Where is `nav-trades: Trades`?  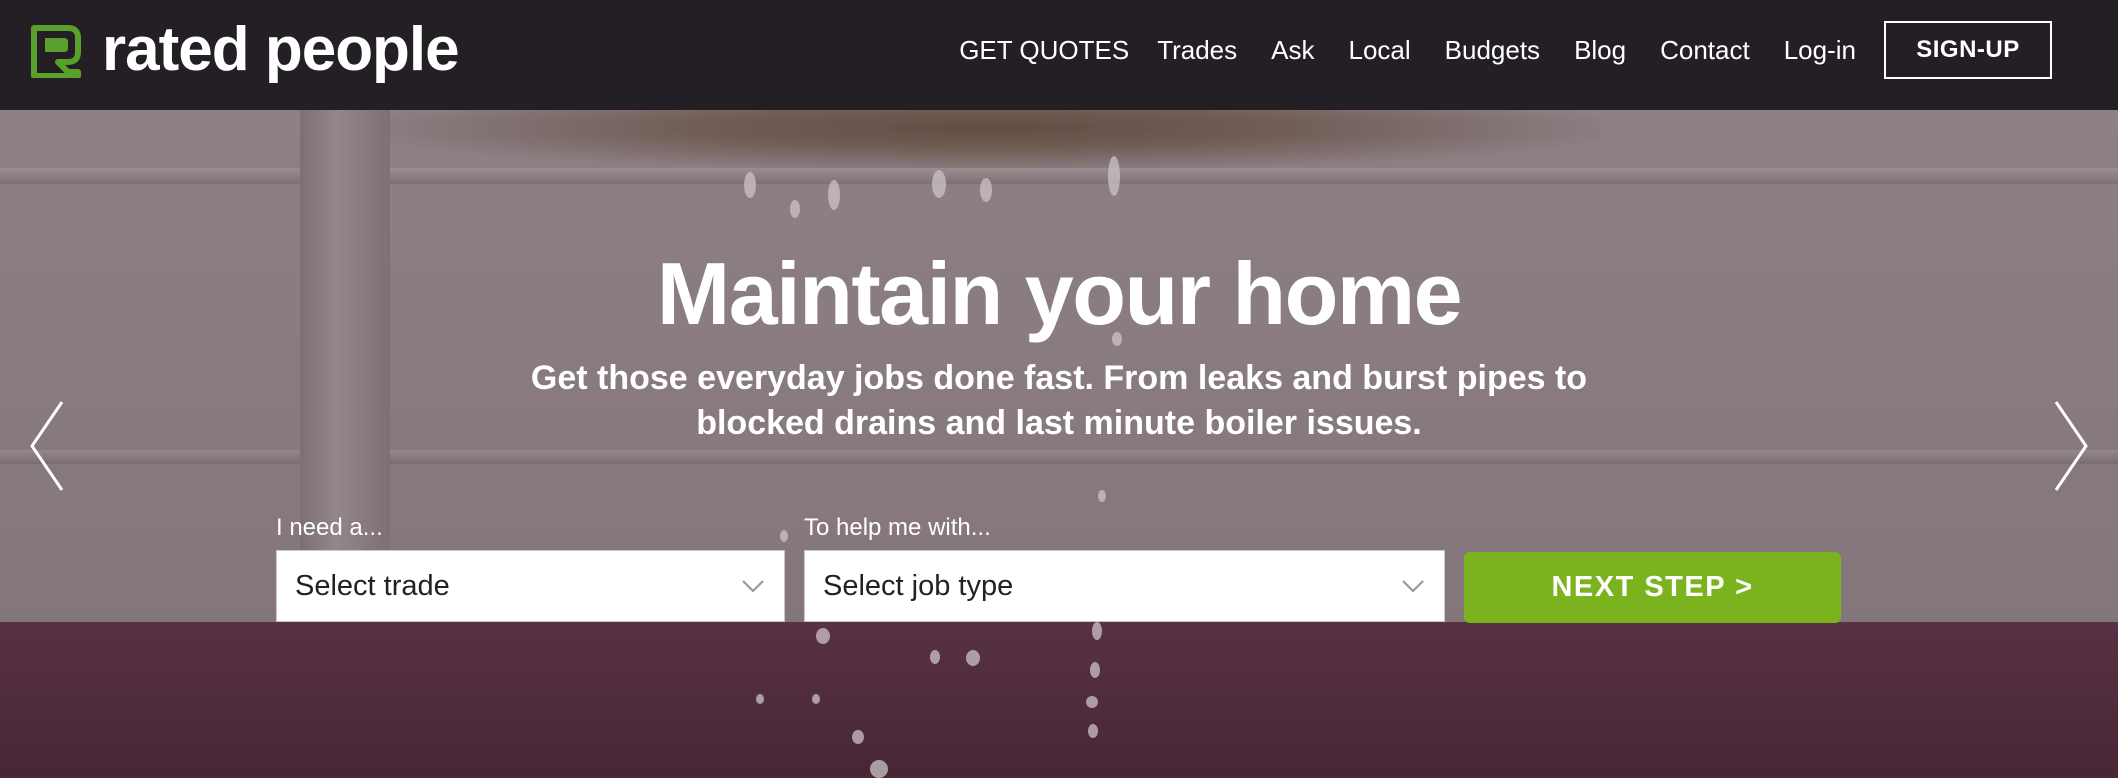
nav-trades: Trades is located at coordinates (1197, 50).